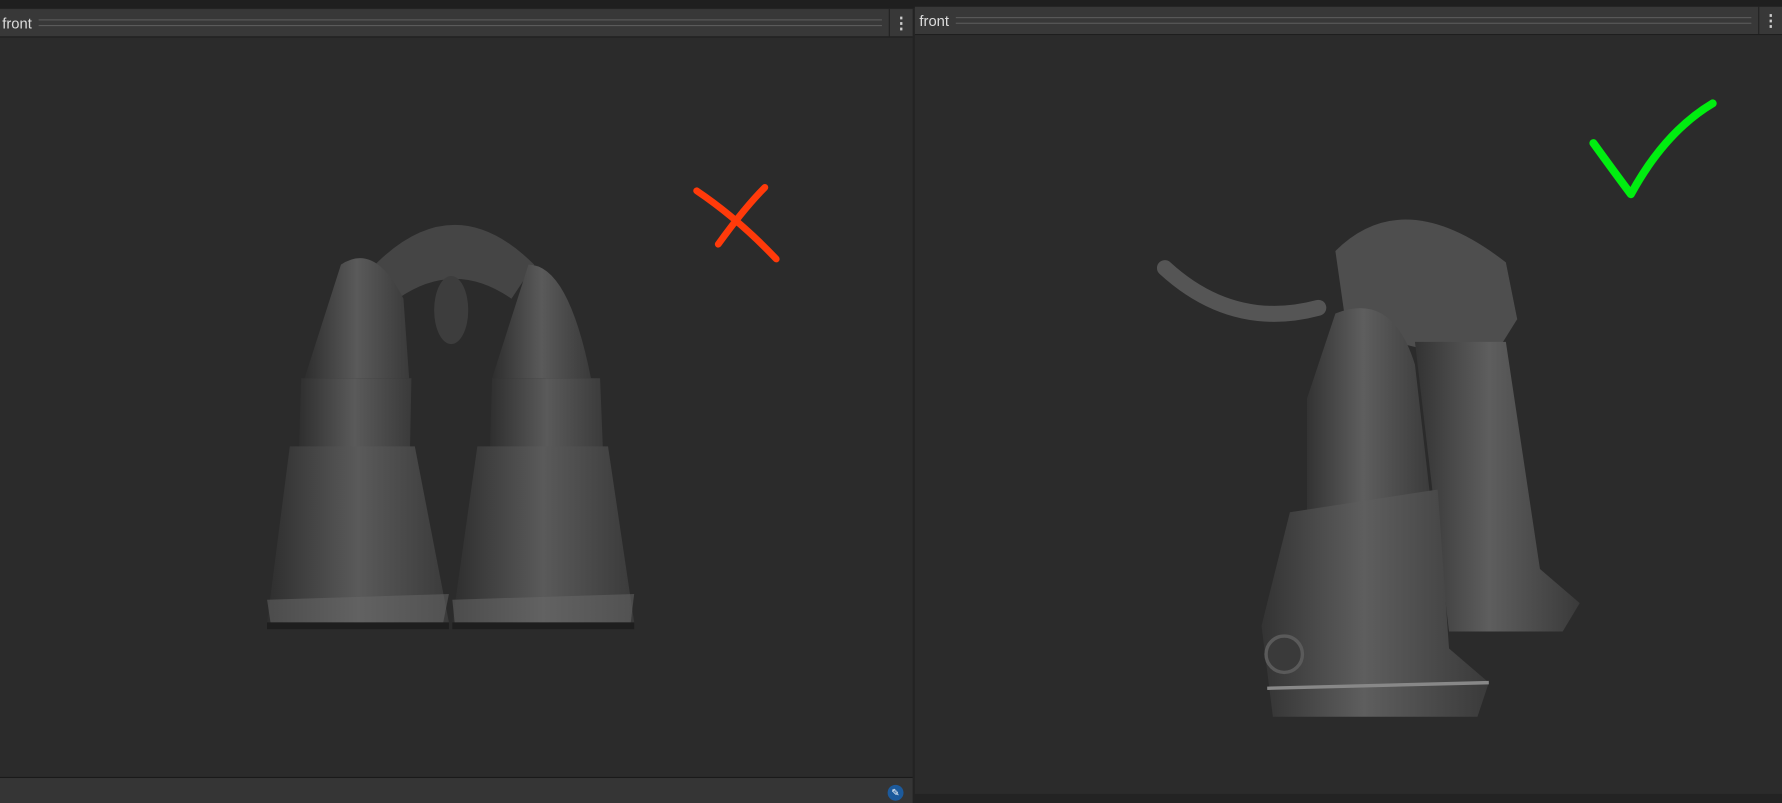  What do you see at coordinates (1653, 149) in the screenshot?
I see `check-mark-icon` at bounding box center [1653, 149].